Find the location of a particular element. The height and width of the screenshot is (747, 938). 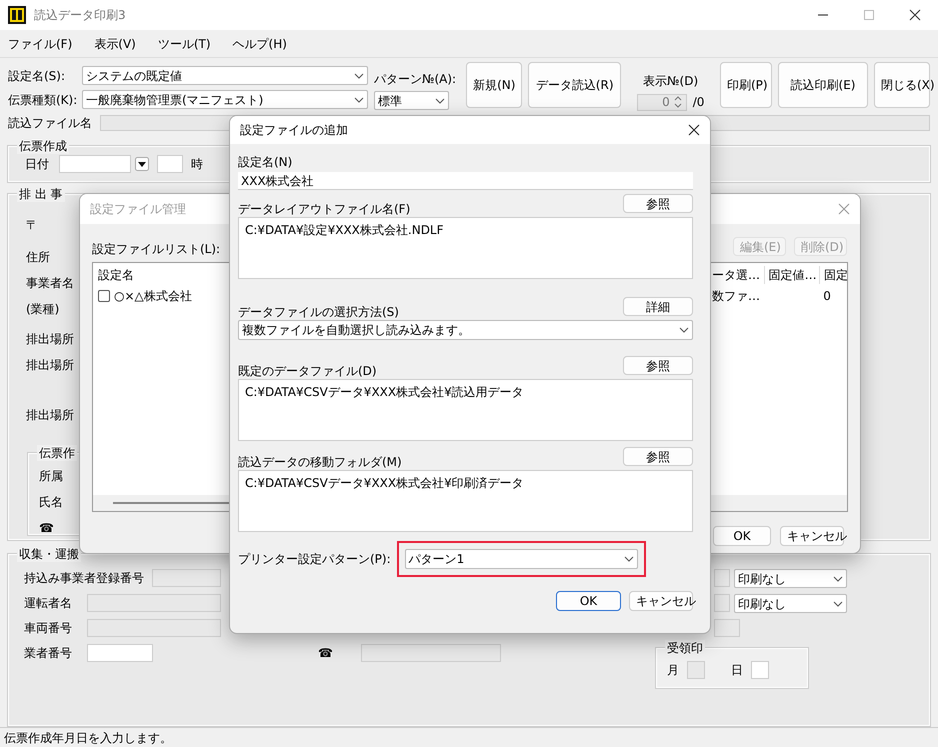

status-bar: 伝票作成年月日を入力します。 is located at coordinates (469, 737).